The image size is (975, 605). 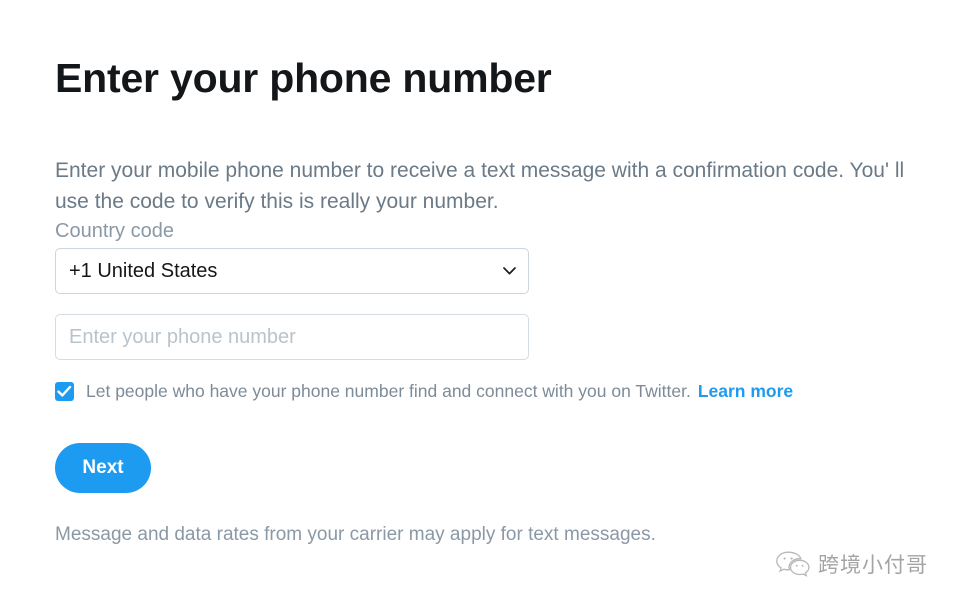 I want to click on country-code-label: Country code, so click(x=114, y=231).